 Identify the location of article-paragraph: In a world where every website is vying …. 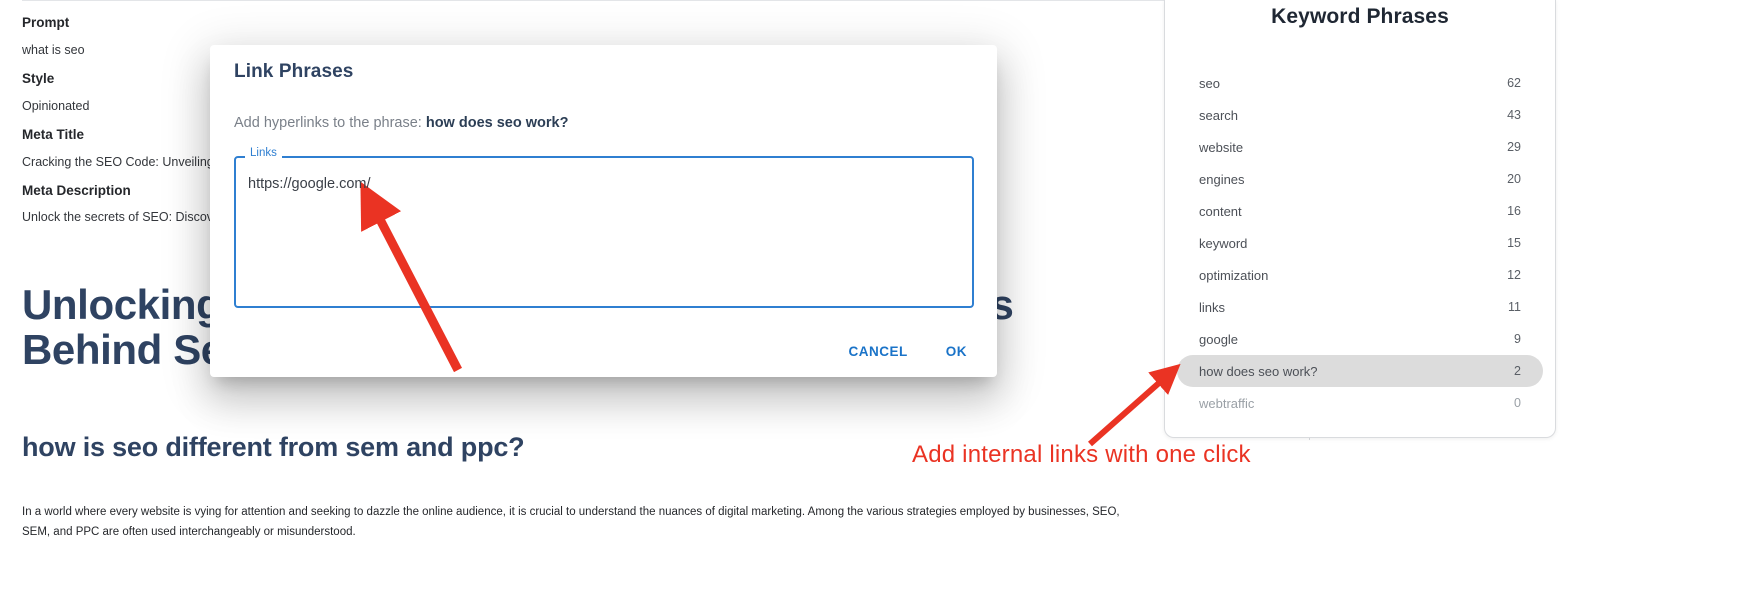
(571, 522).